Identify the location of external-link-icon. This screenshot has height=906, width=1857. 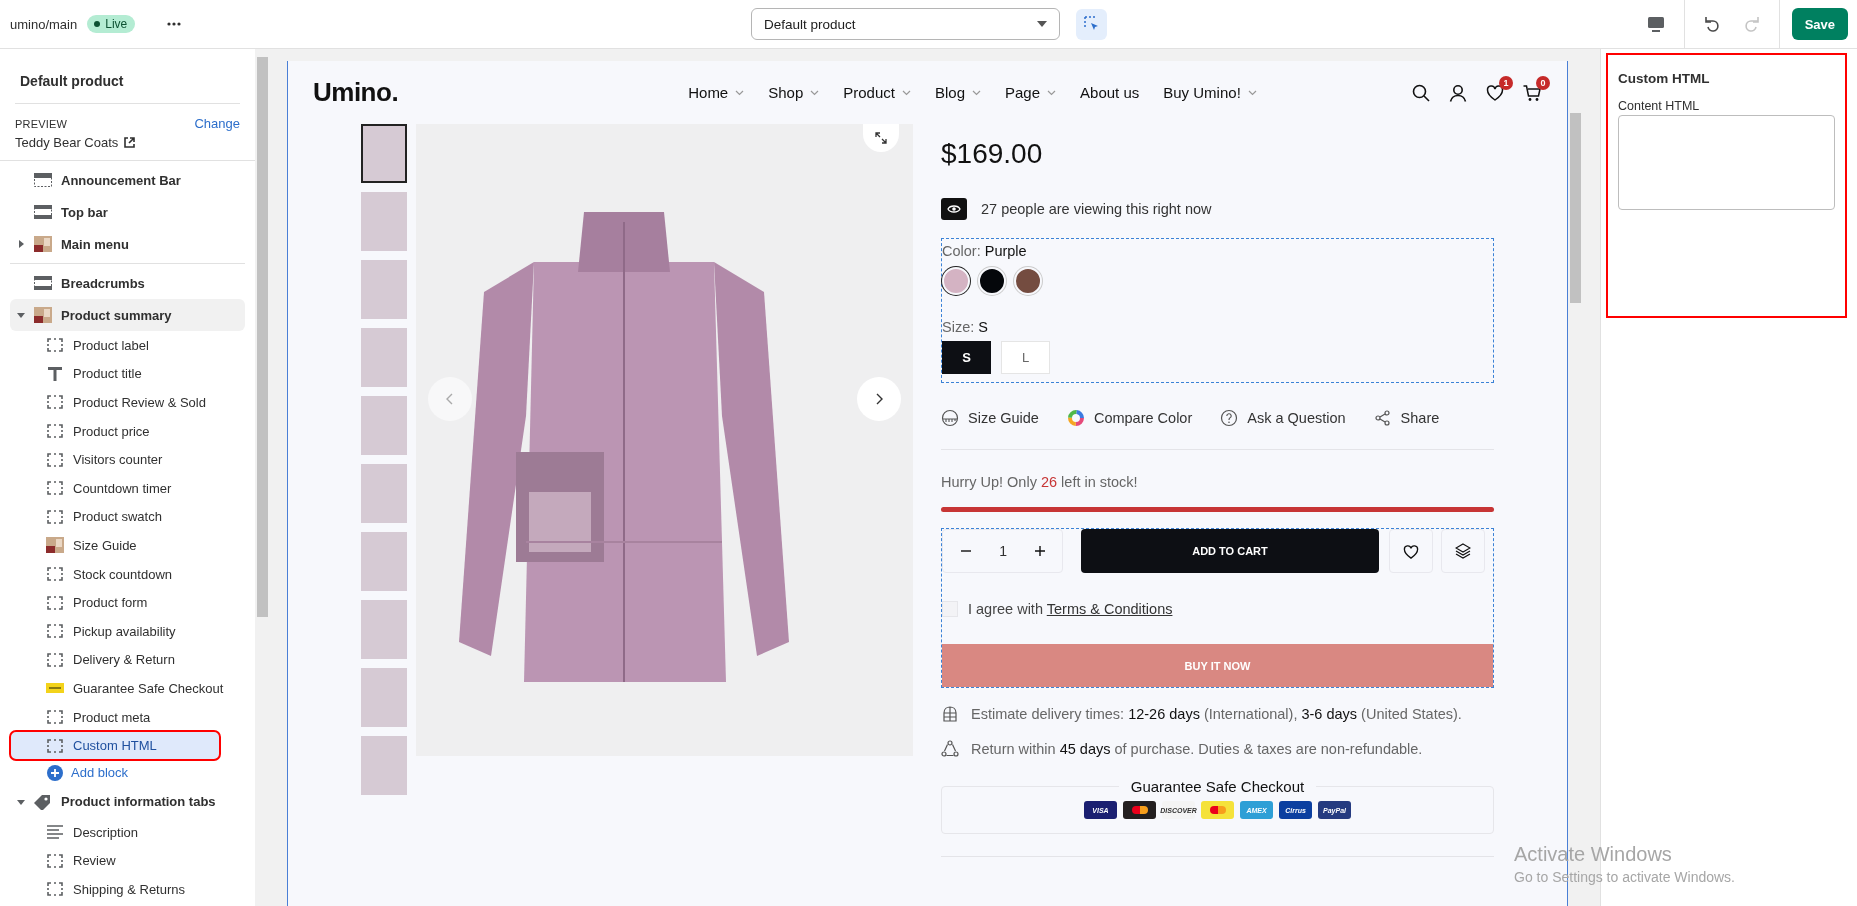
(130, 142).